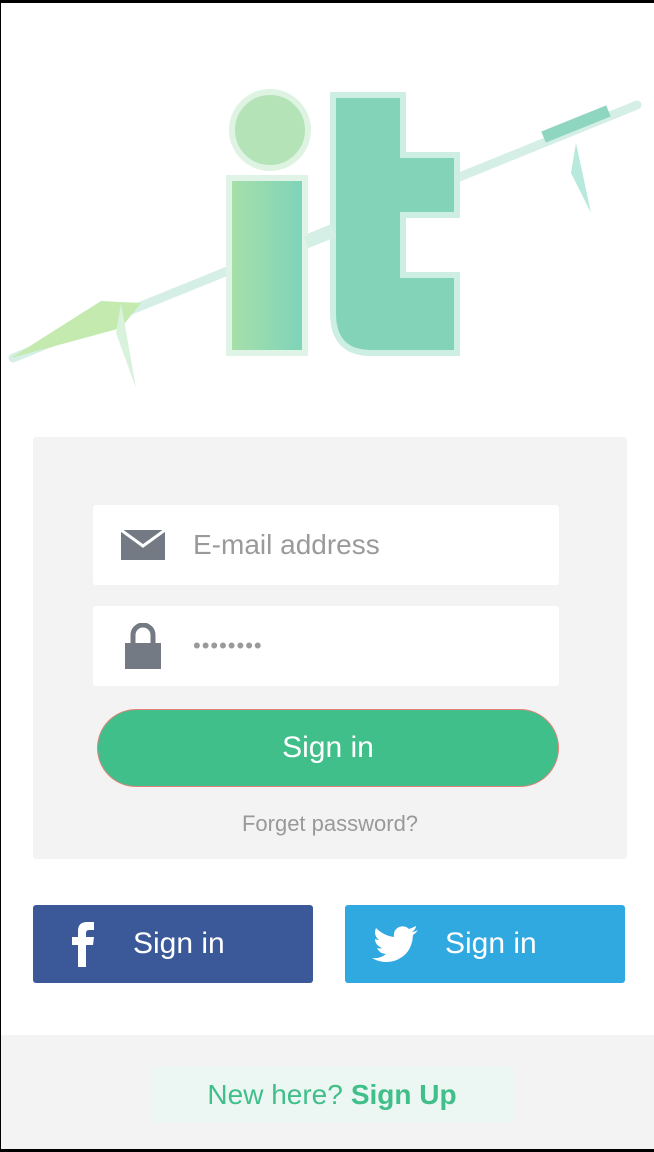 This screenshot has height=1152, width=654. I want to click on facebook-sign-in-button: Sign in, so click(173, 944).